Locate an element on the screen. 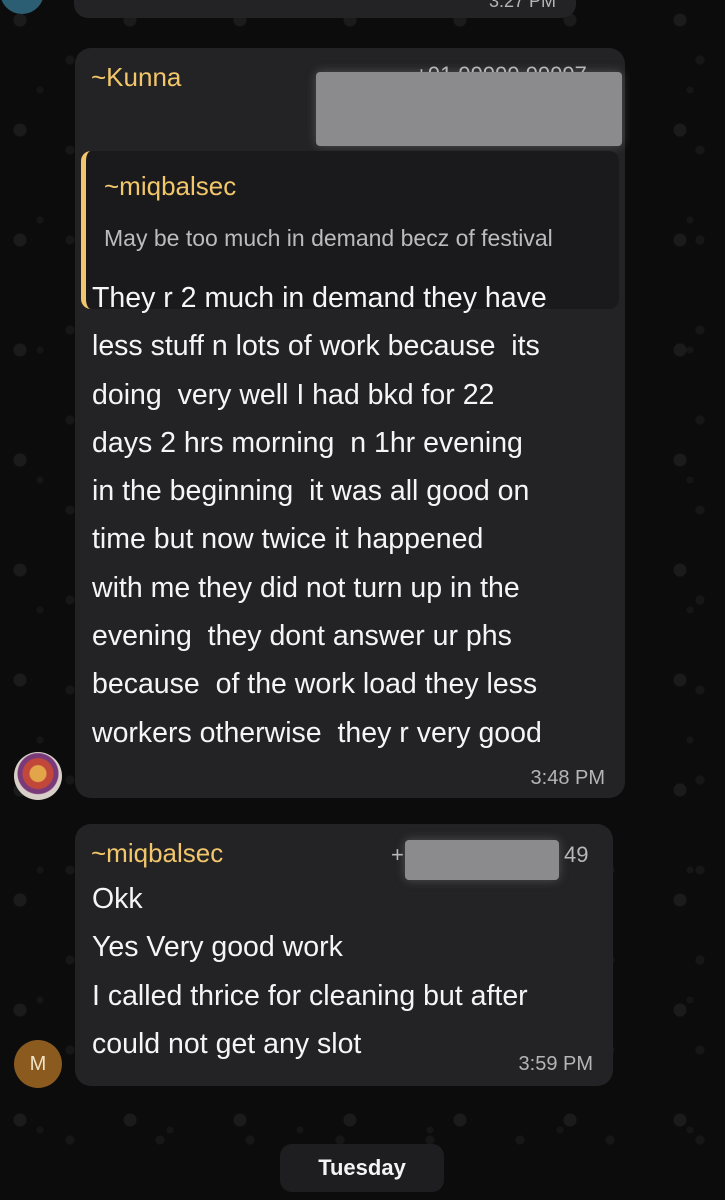 This screenshot has height=1200, width=725. message-timestamp: 3:27 PM is located at coordinates (522, 5).